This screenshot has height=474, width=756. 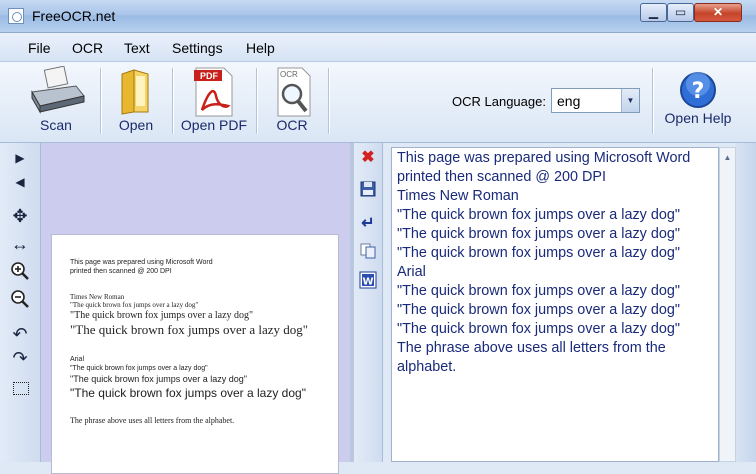 I want to click on title-bar: FreeOCR.net ▁ ▭ ✕, so click(x=378, y=16).